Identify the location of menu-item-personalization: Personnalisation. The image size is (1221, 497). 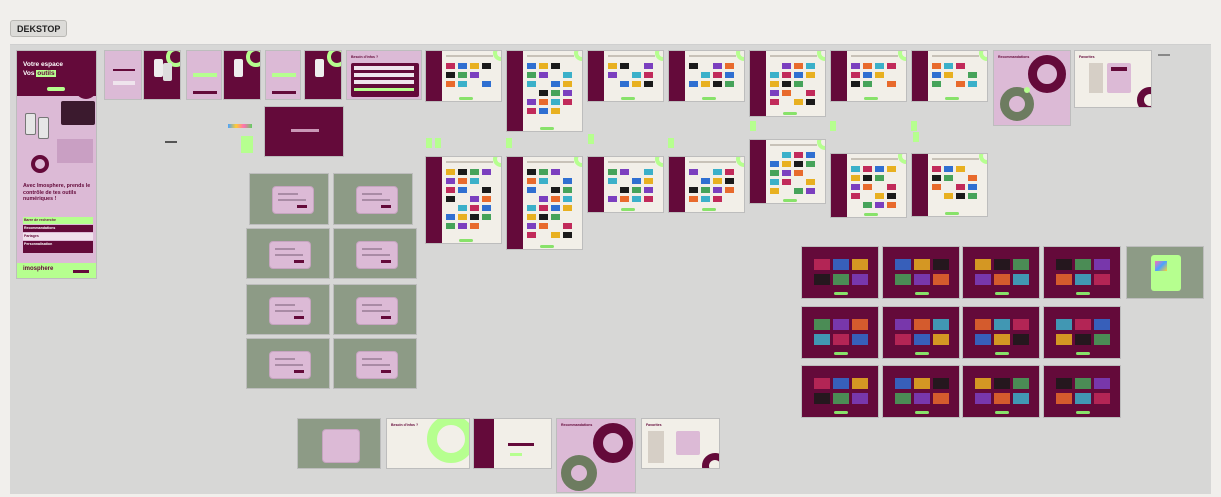
(58, 247).